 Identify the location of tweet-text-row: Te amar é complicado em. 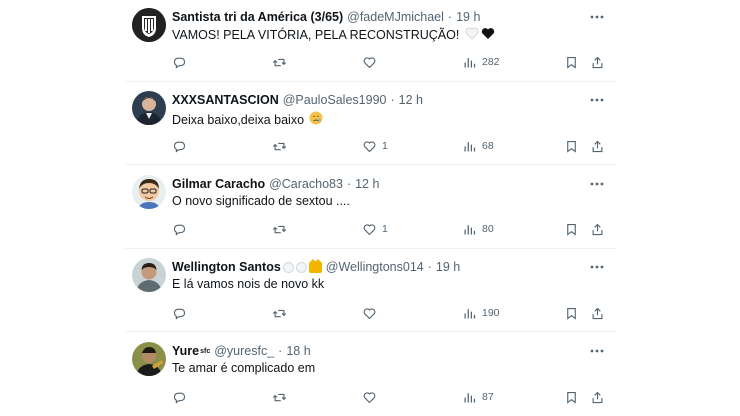
(243, 368).